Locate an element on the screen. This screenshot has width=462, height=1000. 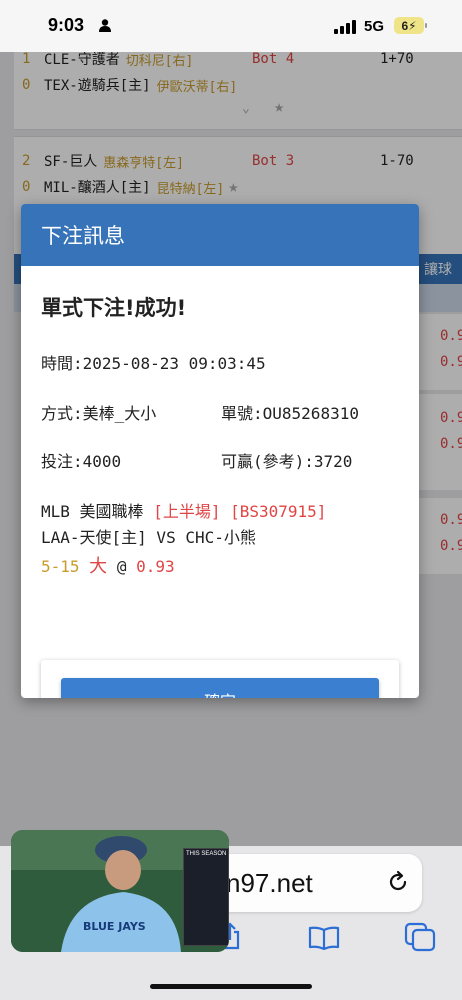
ticket-label: 單號: is located at coordinates (242, 413).